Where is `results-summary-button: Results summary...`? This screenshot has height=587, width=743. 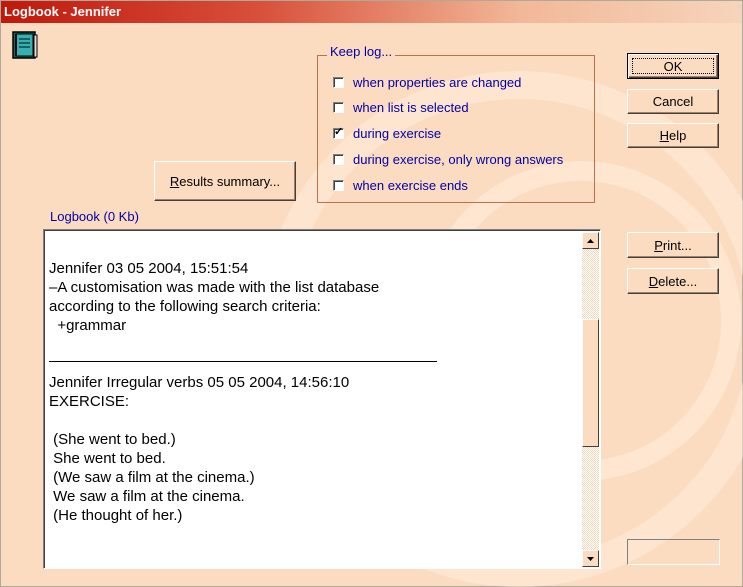 results-summary-button: Results summary... is located at coordinates (225, 181).